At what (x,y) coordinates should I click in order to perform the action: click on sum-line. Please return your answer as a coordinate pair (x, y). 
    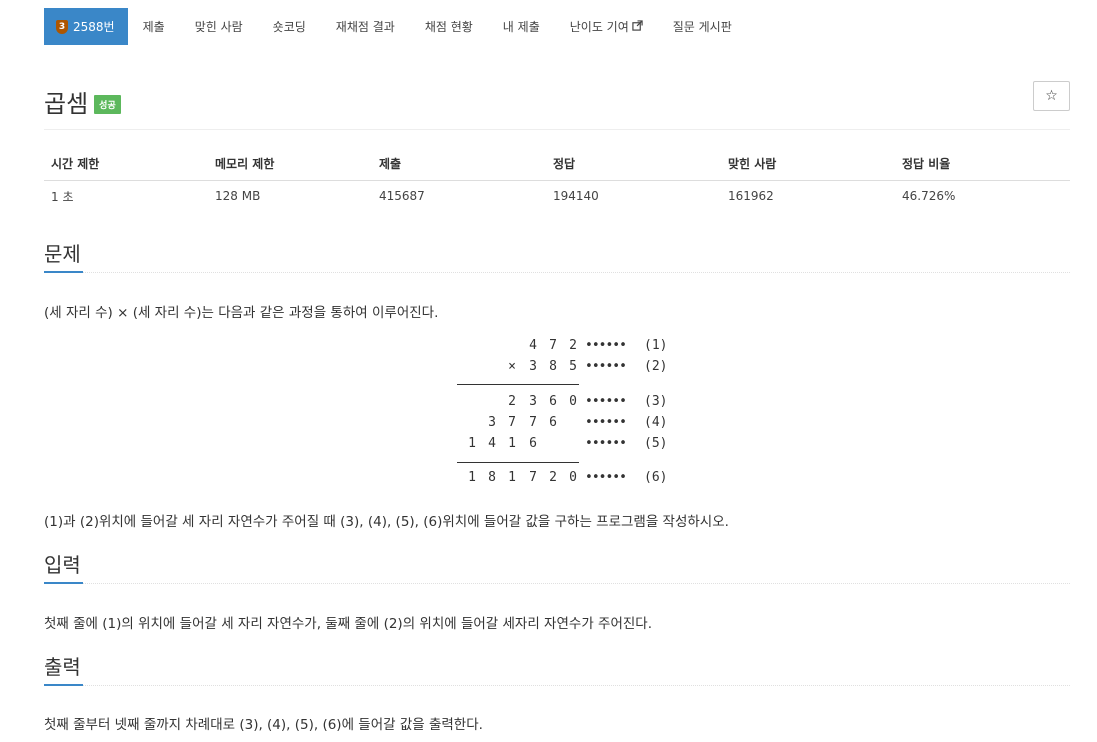
    Looking at the image, I should click on (518, 384).